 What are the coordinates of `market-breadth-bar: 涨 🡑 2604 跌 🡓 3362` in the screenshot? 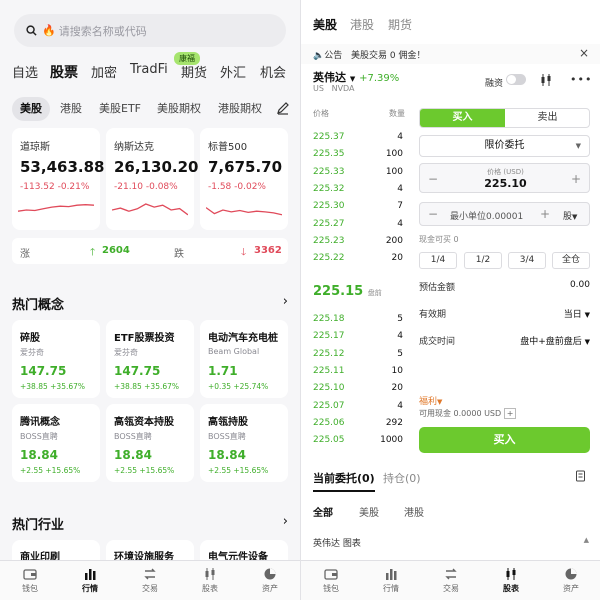 It's located at (150, 251).